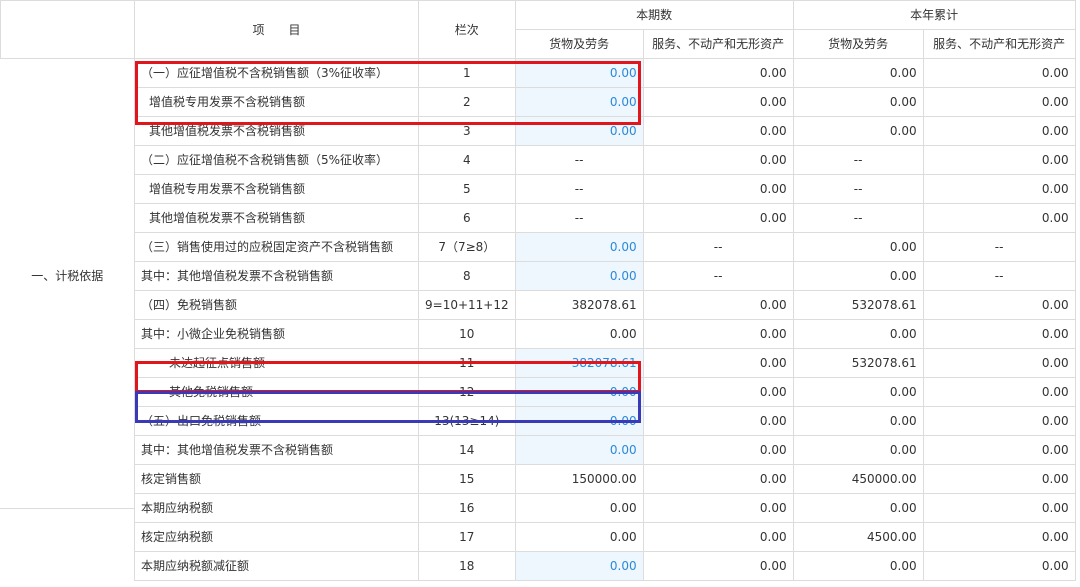 The width and height of the screenshot is (1080, 587). I want to click on row-item-label: （五）出口免税销售额, so click(276, 421).